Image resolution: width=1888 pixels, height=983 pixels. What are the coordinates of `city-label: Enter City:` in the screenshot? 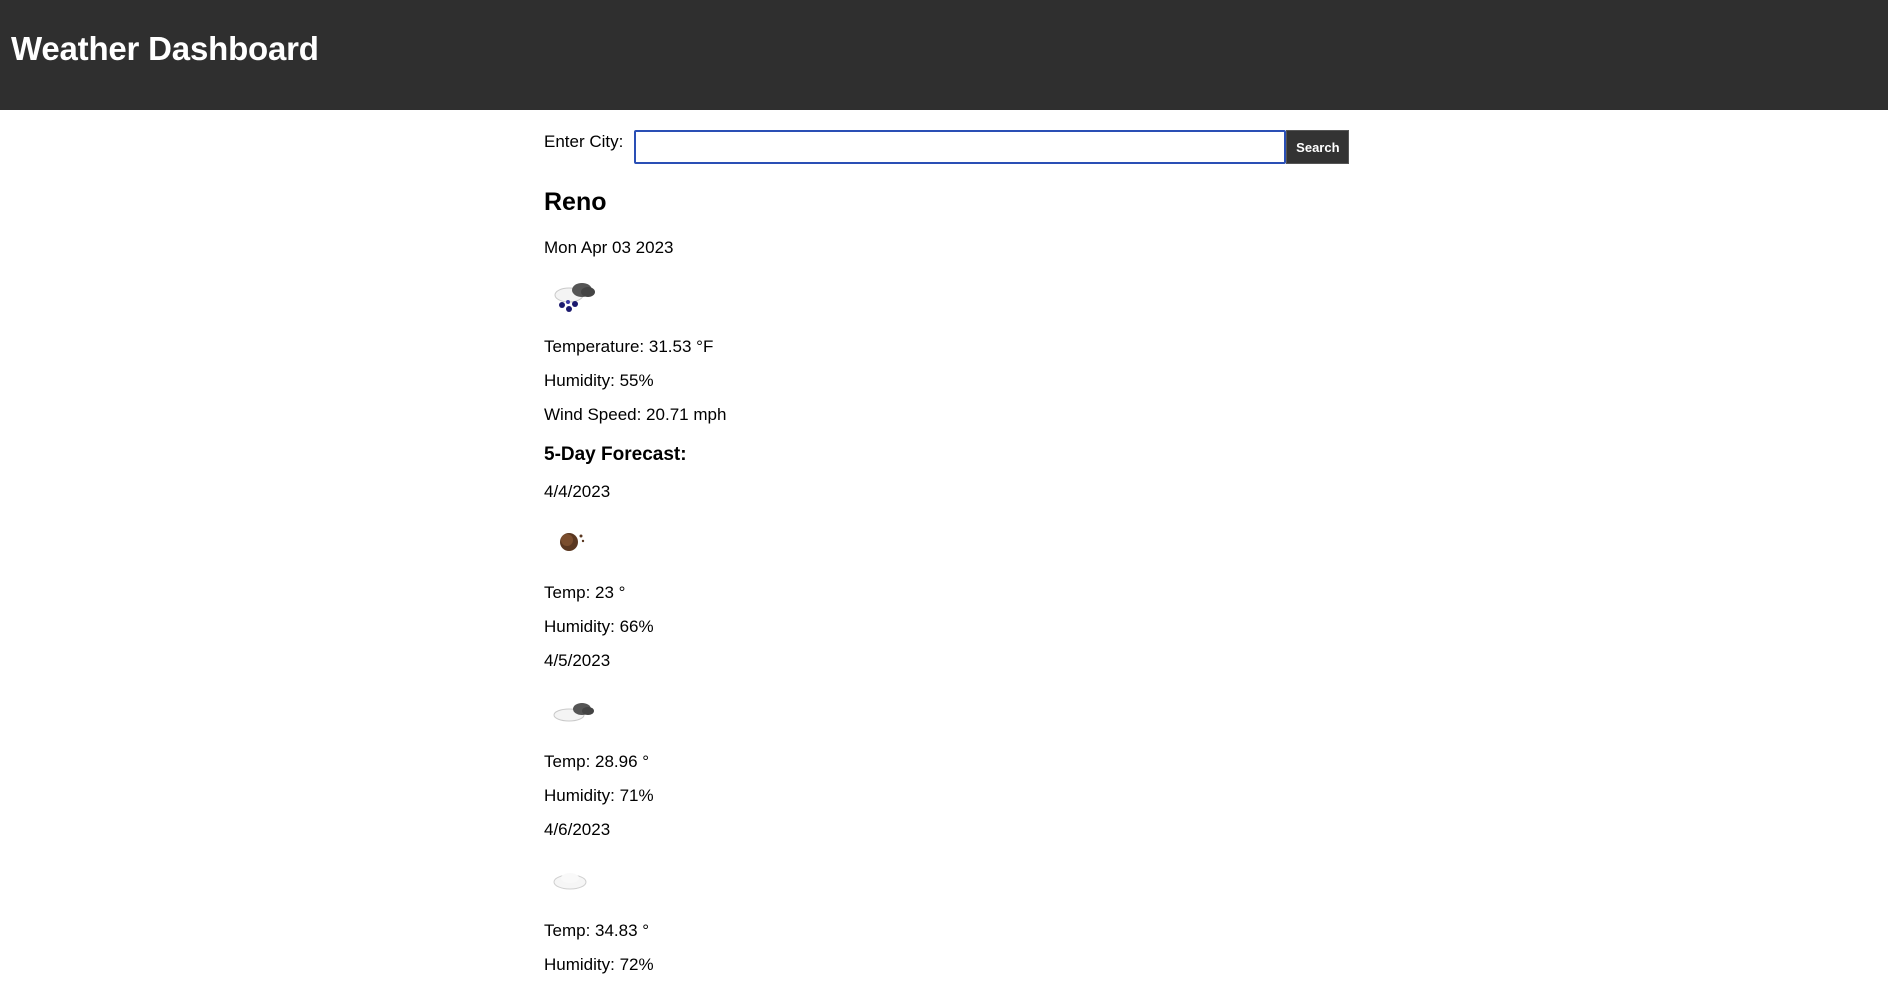 It's located at (584, 141).